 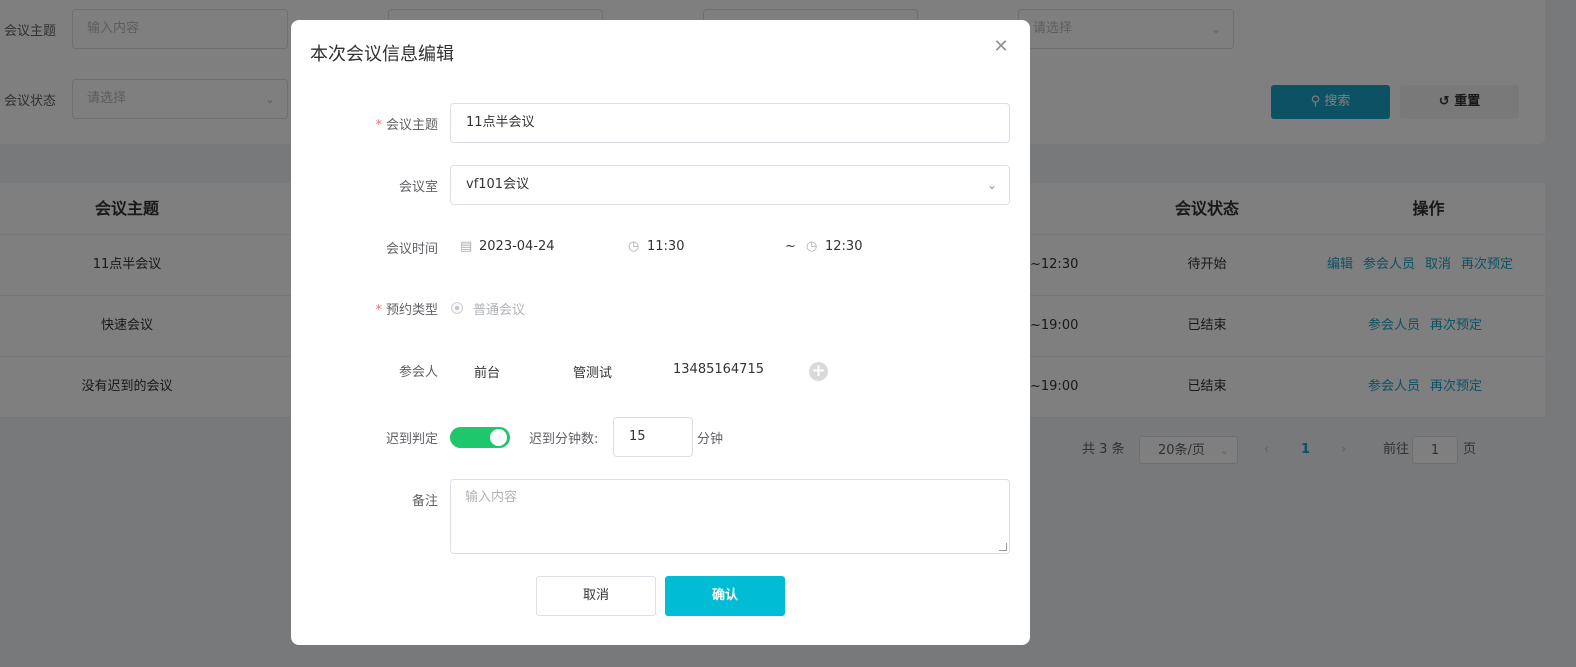 I want to click on add-participant-icon: +, so click(x=818, y=371).